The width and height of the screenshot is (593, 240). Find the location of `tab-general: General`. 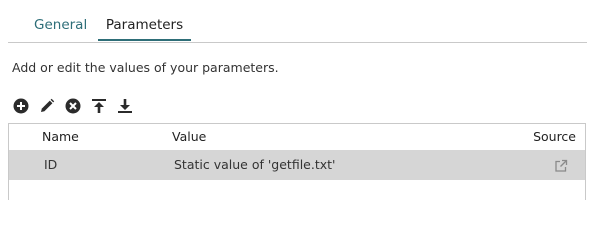

tab-general: General is located at coordinates (60, 25).